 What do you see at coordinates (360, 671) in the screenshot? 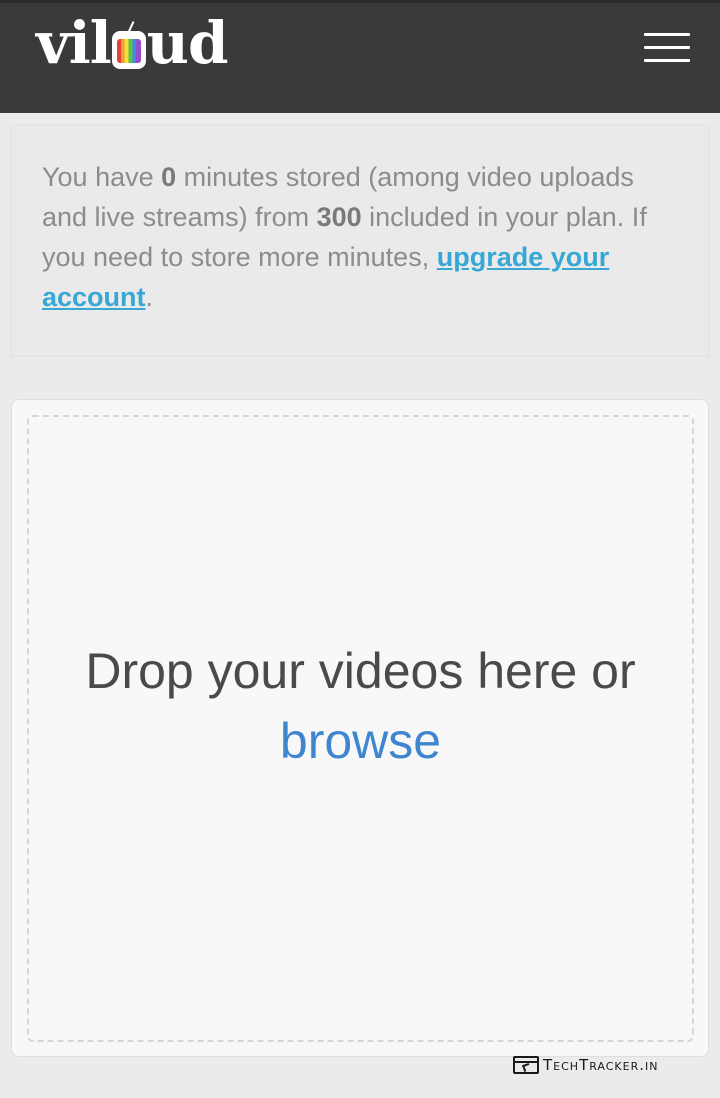
I see `drop-prompt-text: Drop your videos here or` at bounding box center [360, 671].